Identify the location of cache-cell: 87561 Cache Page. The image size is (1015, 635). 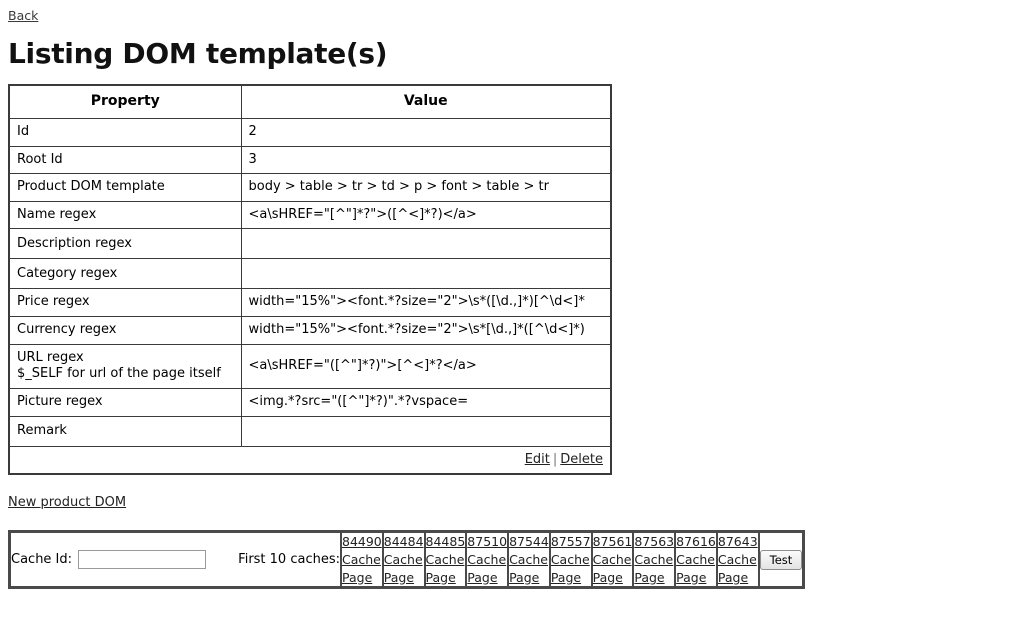
(612, 560).